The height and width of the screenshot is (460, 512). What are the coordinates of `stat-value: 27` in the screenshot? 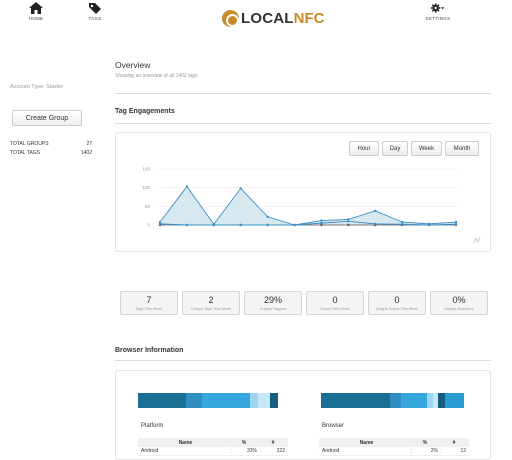 It's located at (89, 144).